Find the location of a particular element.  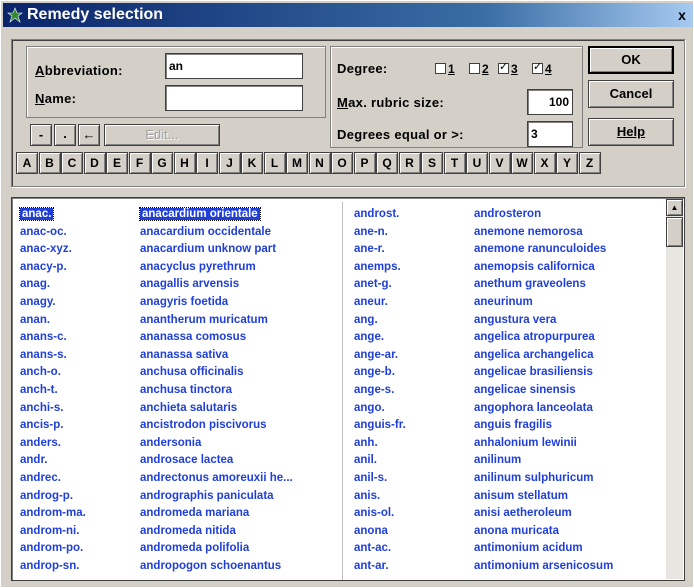

remedy-name-item: anisi aetheroleum is located at coordinates (543, 514).